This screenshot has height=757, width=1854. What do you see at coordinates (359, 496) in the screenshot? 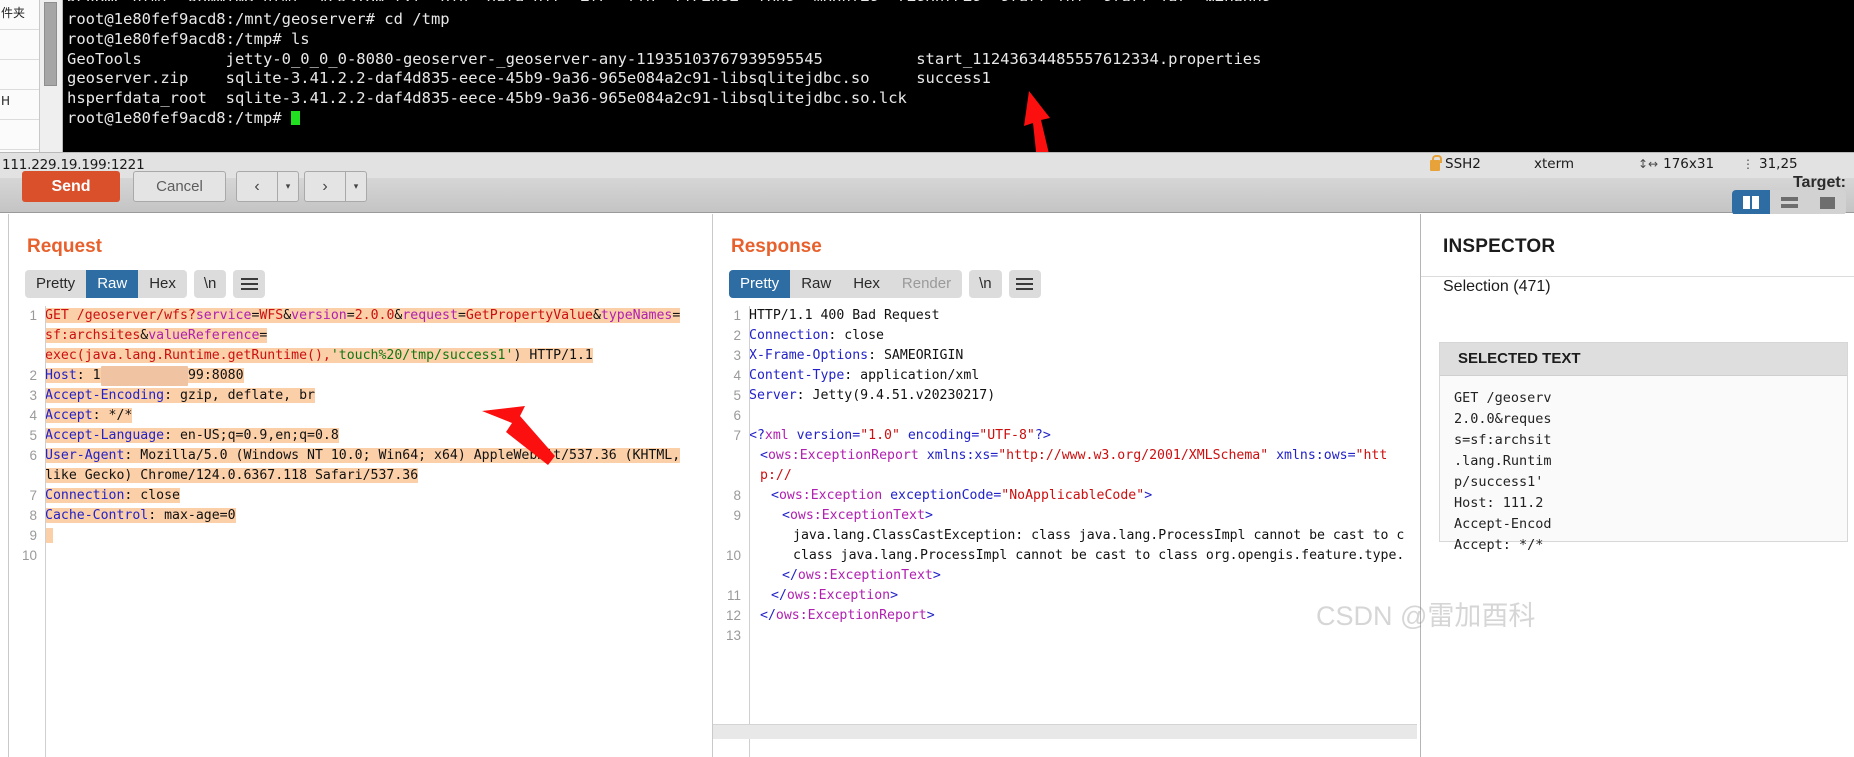
I see `code-line: 7 Connection: close` at bounding box center [359, 496].